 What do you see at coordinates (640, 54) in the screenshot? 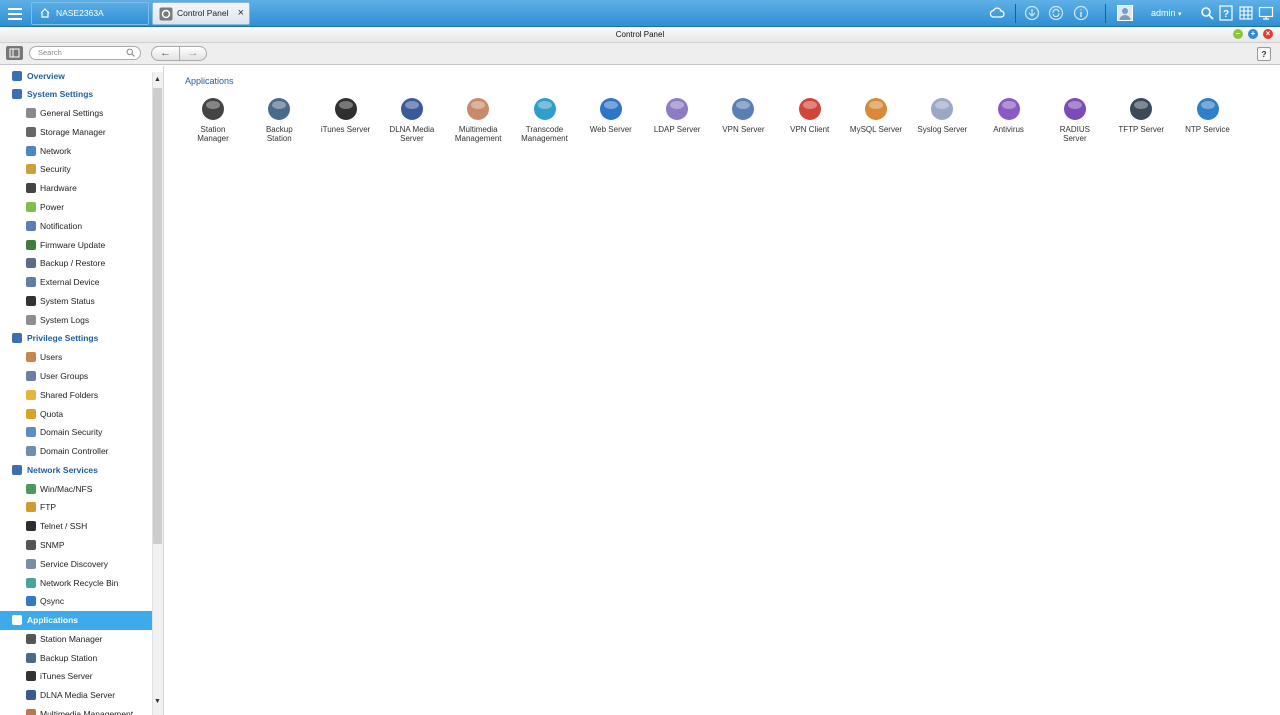
I see `control-panel-toolbar: Search ← → ?` at bounding box center [640, 54].